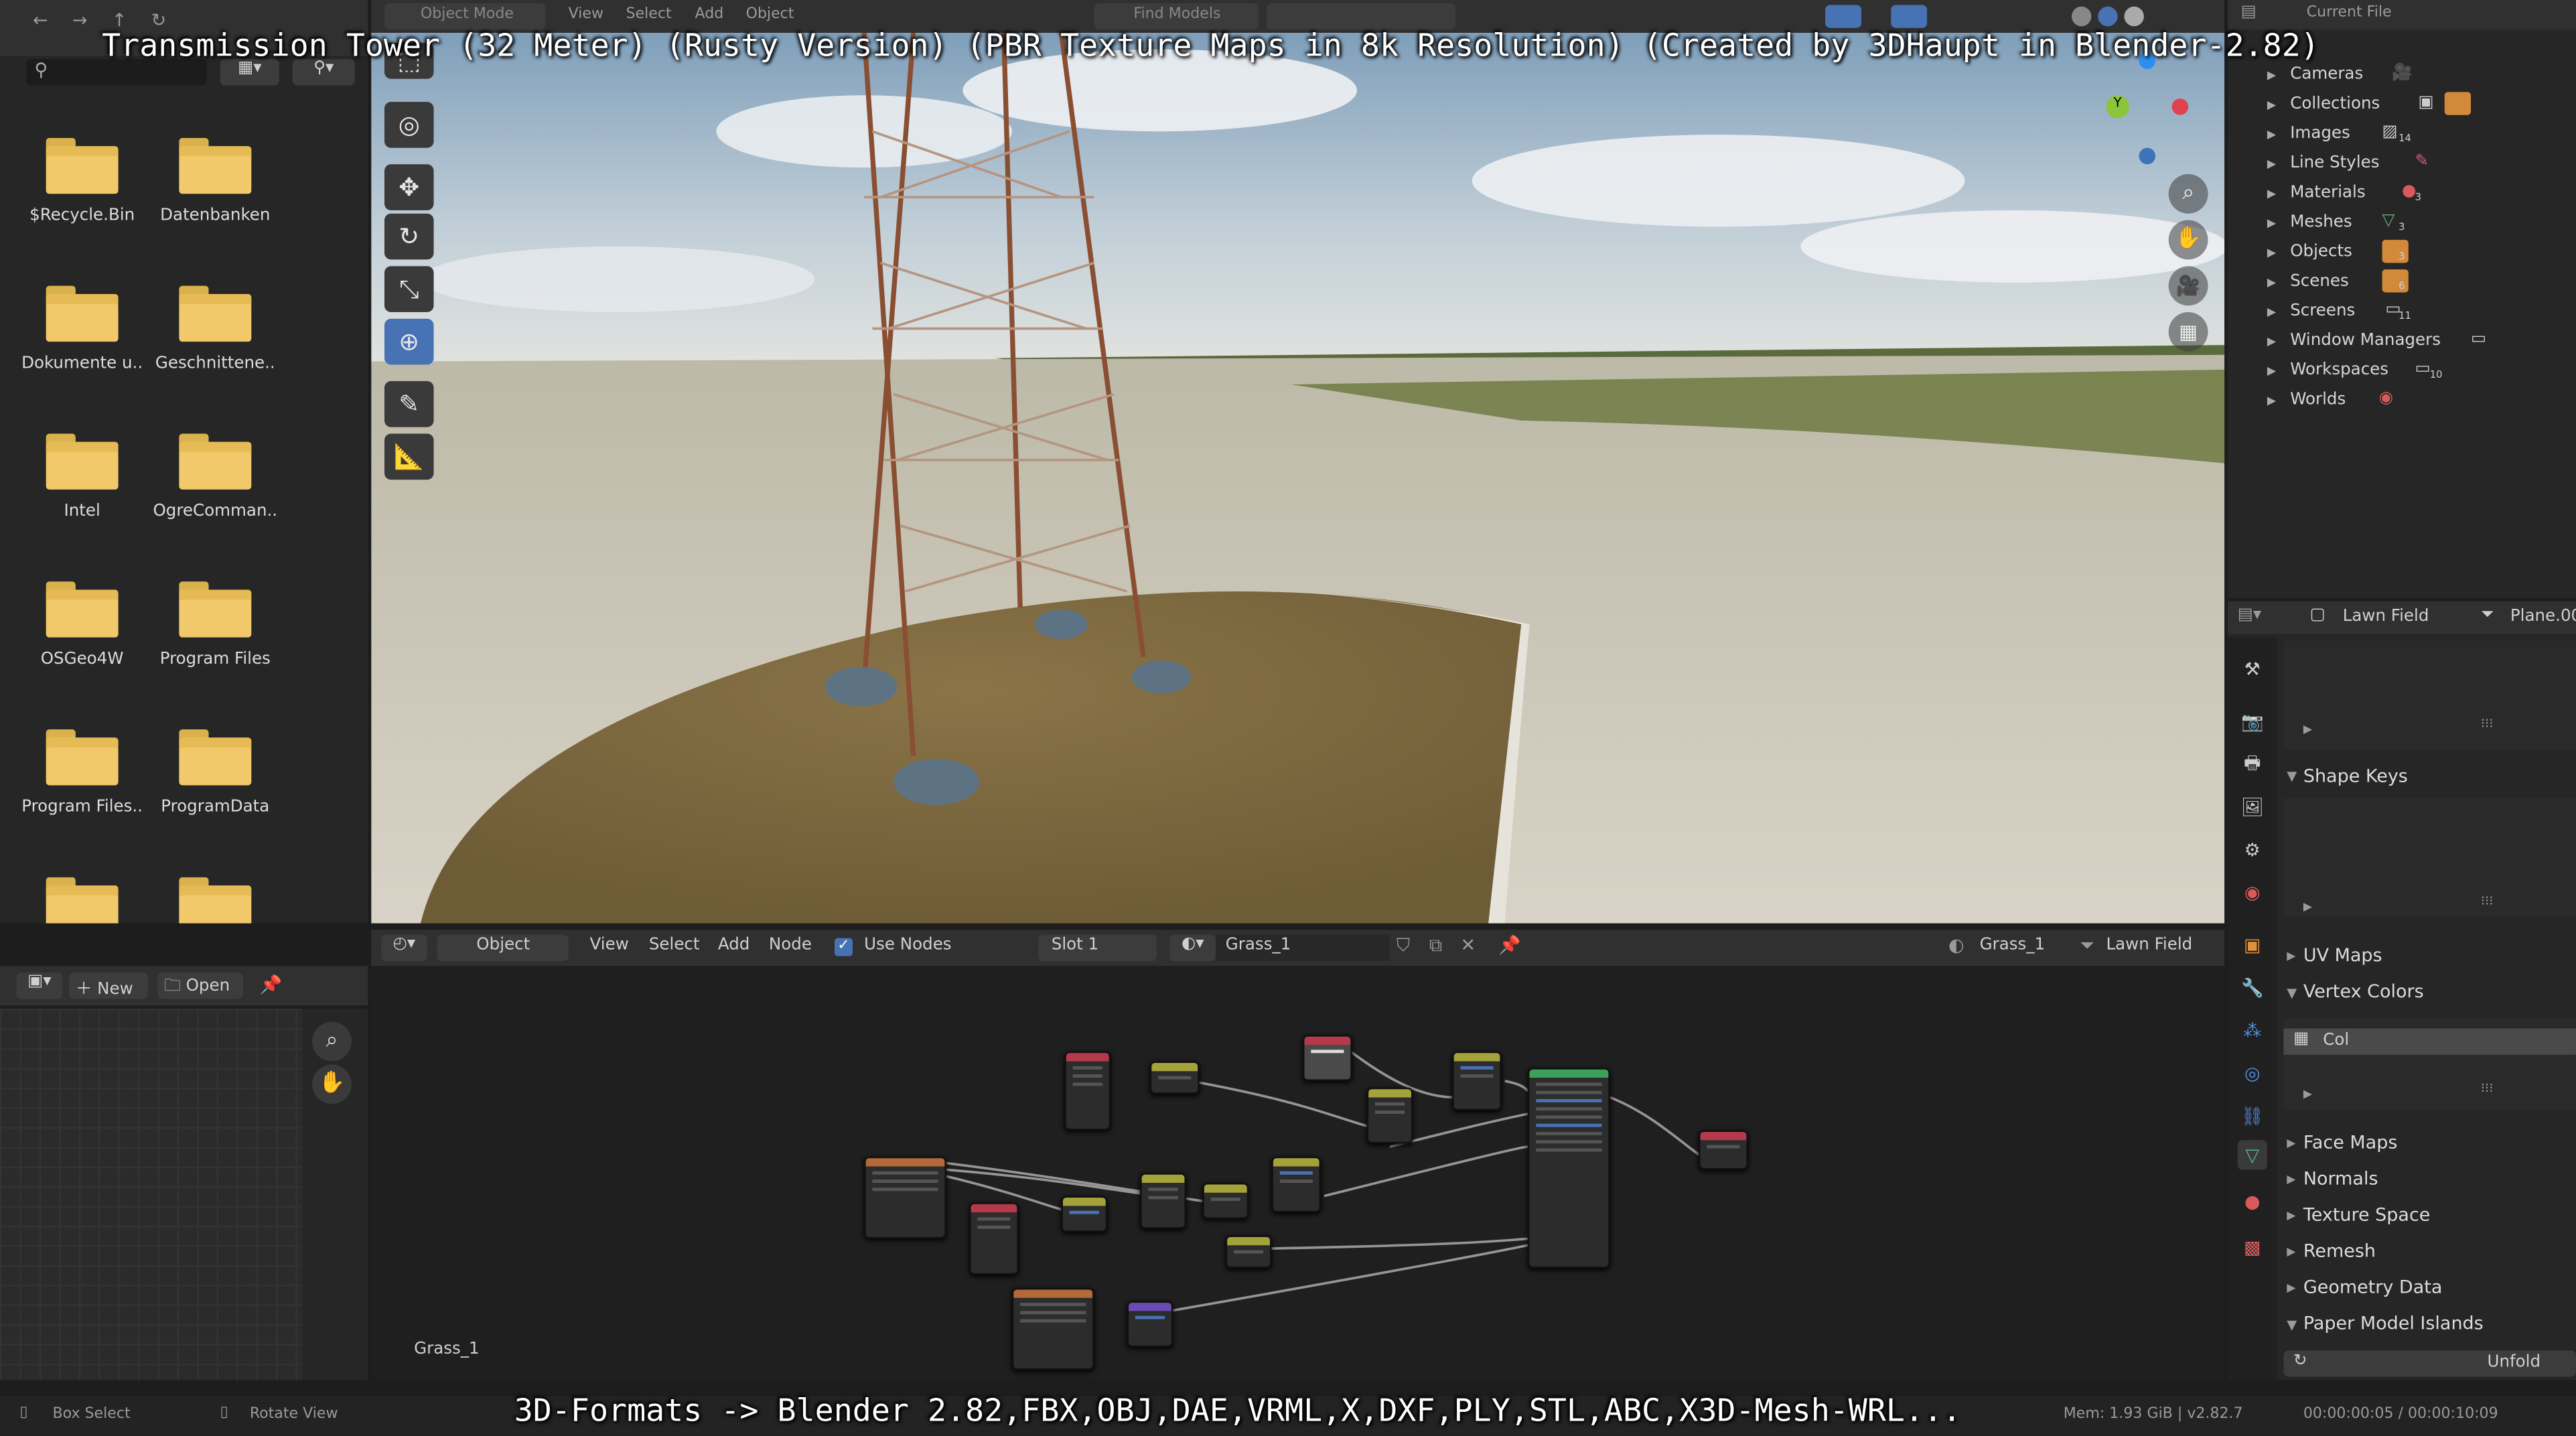 The image size is (2576, 1436). Describe the element at coordinates (2320, 134) in the screenshot. I see `outliner-item-images: Images` at that location.